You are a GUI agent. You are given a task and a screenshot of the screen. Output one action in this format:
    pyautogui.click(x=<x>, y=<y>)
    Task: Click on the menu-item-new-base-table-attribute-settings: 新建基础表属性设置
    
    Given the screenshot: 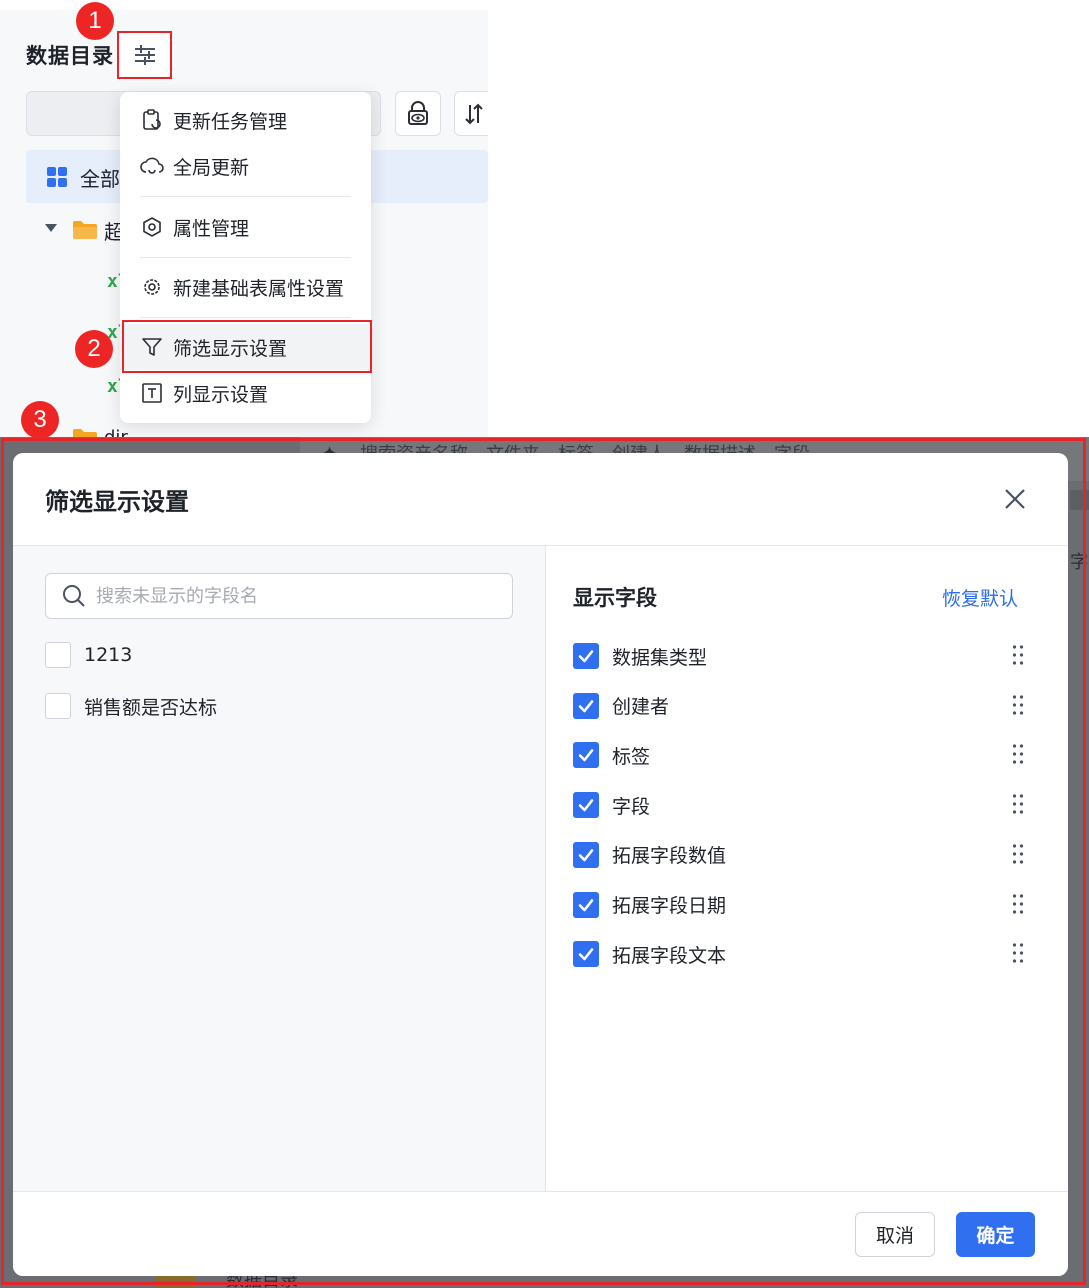 What is the action you would take?
    pyautogui.click(x=245, y=287)
    